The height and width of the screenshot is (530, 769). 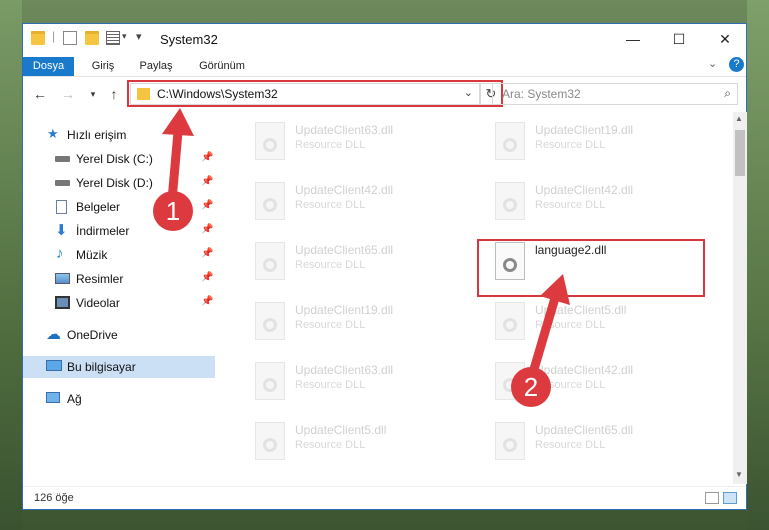 I want to click on network-icon, so click(x=53, y=397).